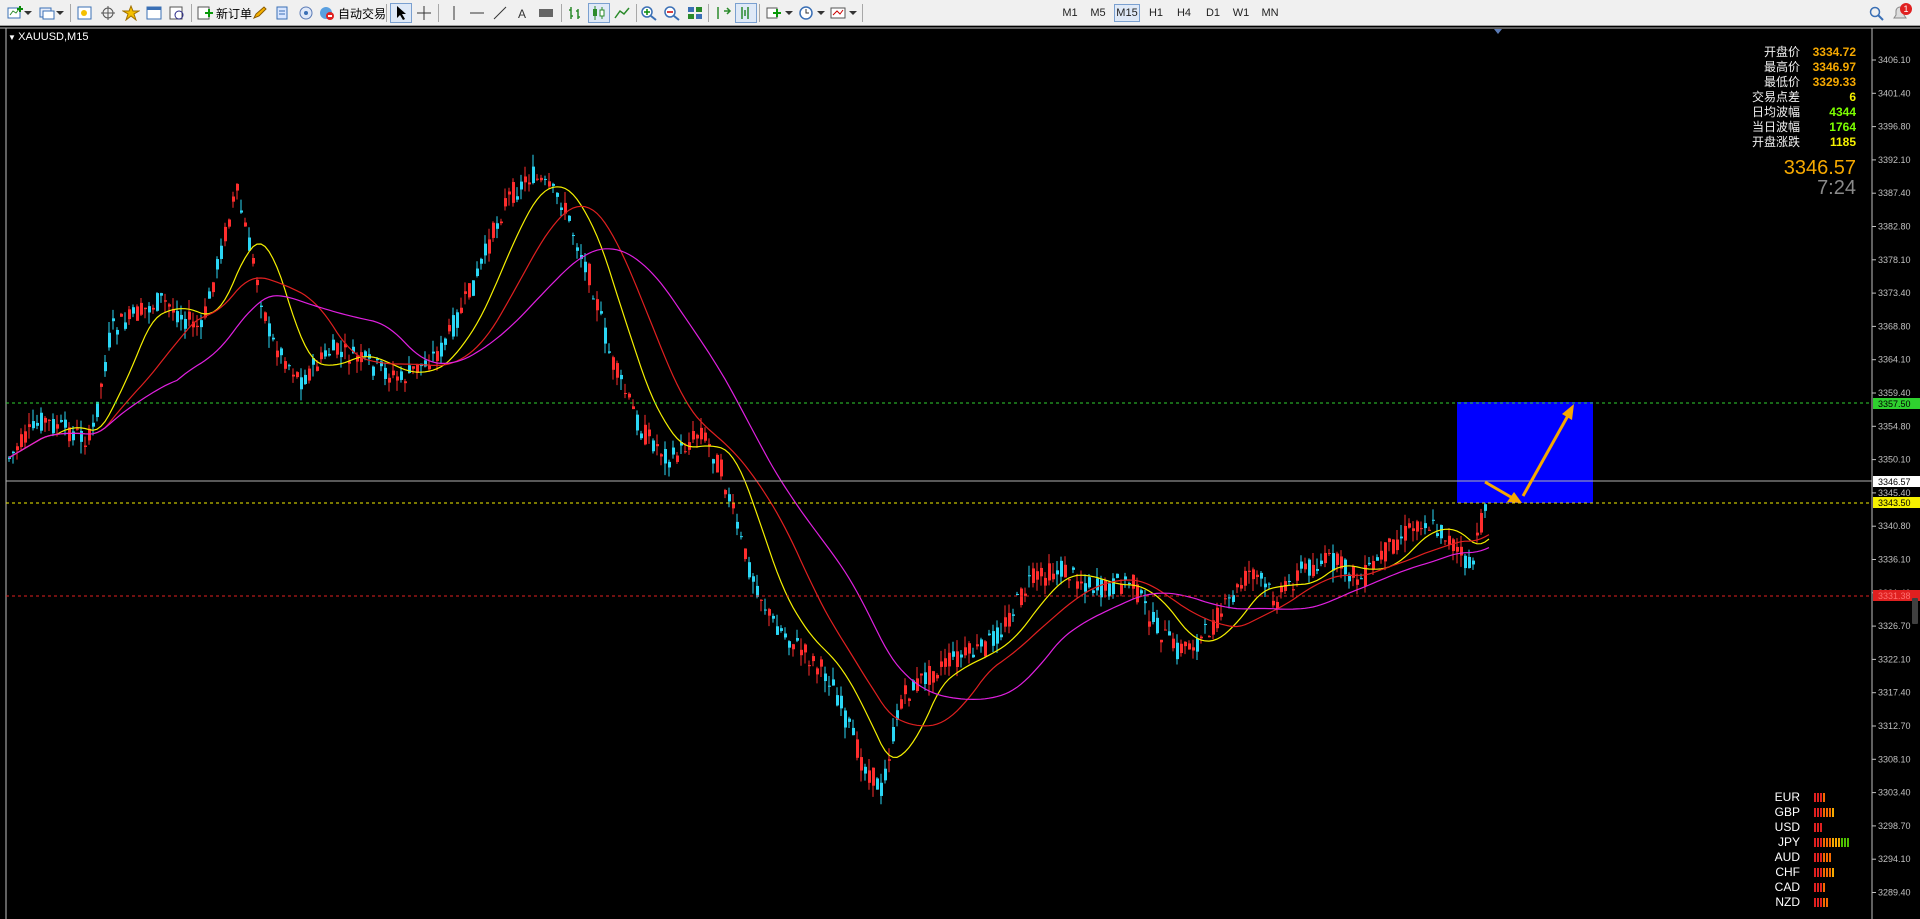 Image resolution: width=1920 pixels, height=919 pixels. I want to click on trendline-icon, so click(500, 13).